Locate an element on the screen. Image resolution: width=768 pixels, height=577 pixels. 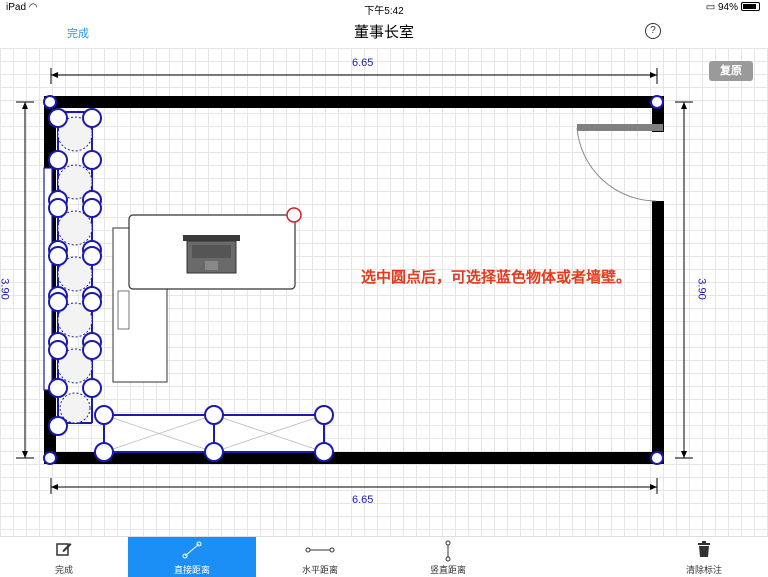
diagonal-line-icon is located at coordinates (192, 550).